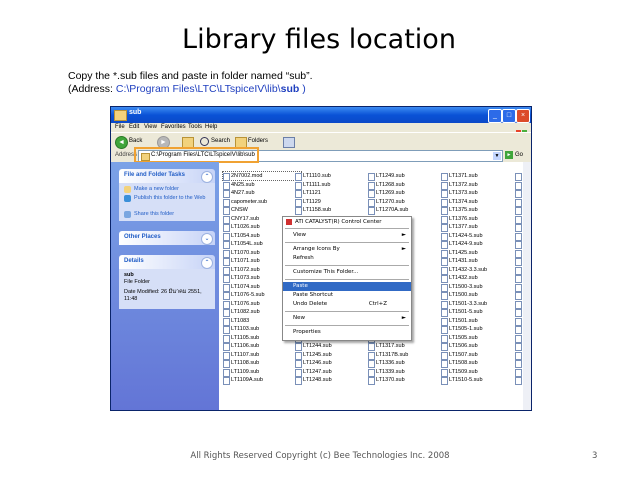 Image resolution: width=638 pixels, height=478 pixels. I want to click on file-item: LT1505.sub, so click(480, 338).